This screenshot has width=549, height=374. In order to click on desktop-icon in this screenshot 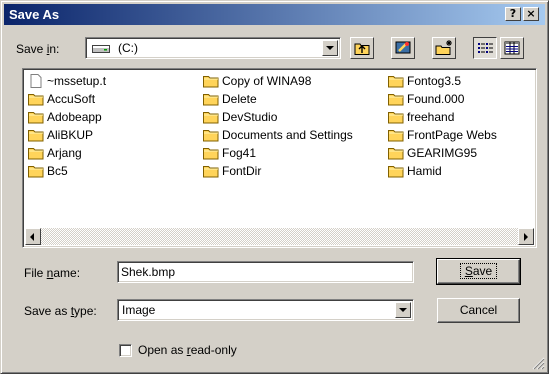, I will do `click(403, 47)`.